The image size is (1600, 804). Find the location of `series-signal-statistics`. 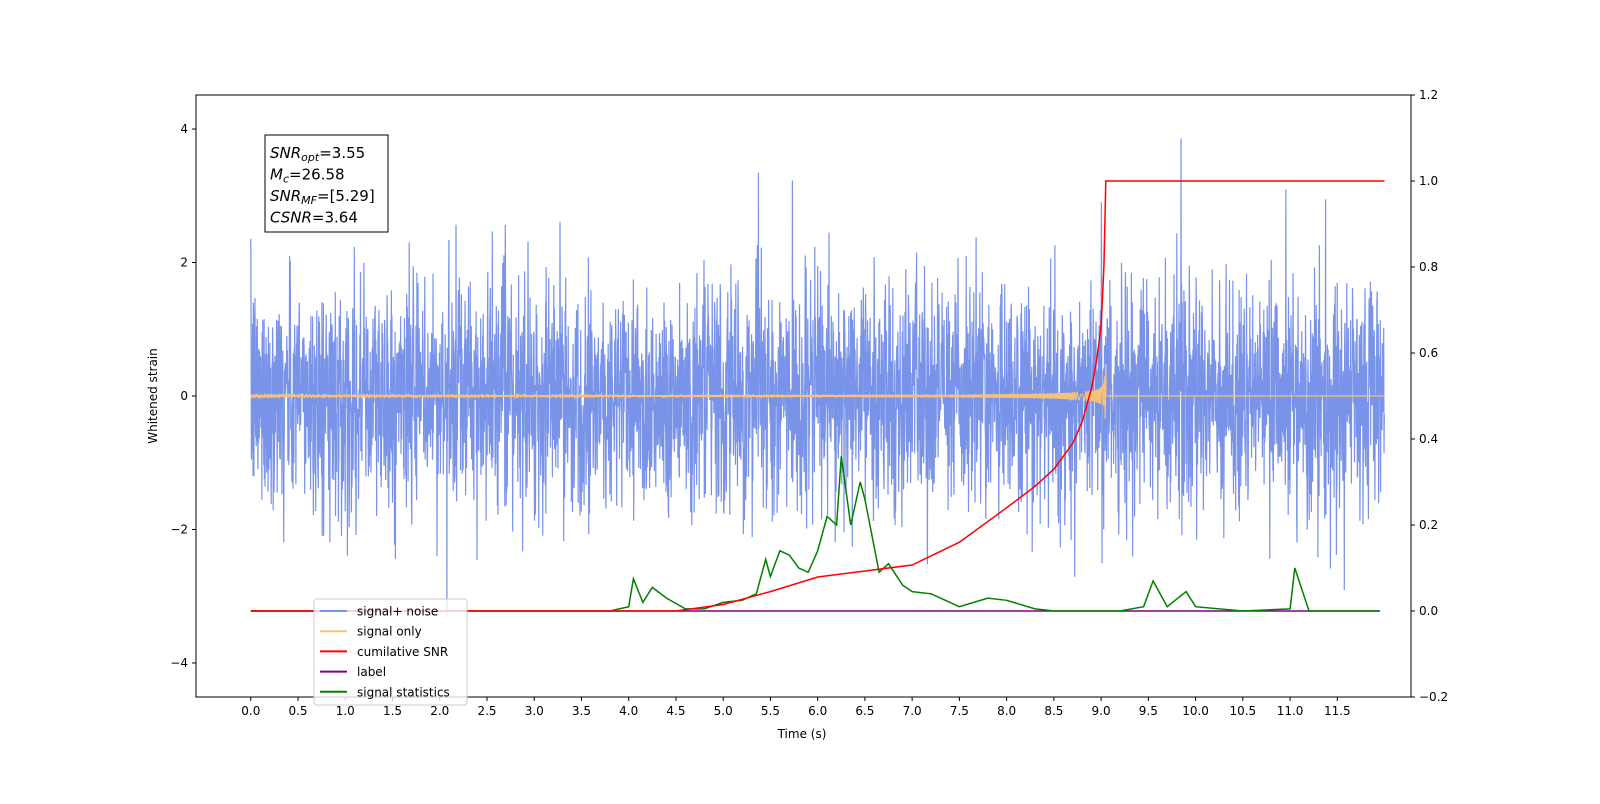

series-signal-statistics is located at coordinates (815, 534).